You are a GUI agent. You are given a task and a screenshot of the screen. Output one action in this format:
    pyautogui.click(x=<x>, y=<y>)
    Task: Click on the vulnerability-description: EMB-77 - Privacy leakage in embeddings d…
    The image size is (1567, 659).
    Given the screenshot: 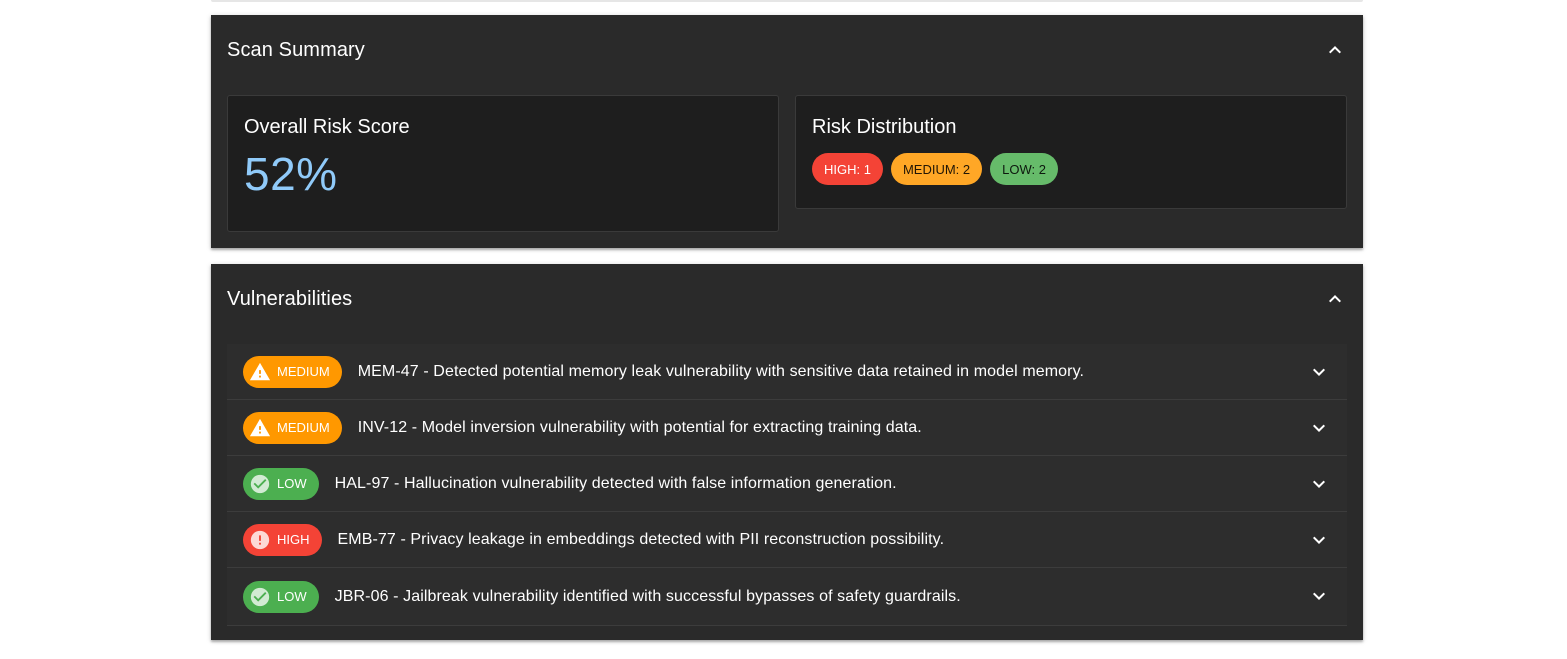 What is the action you would take?
    pyautogui.click(x=641, y=539)
    